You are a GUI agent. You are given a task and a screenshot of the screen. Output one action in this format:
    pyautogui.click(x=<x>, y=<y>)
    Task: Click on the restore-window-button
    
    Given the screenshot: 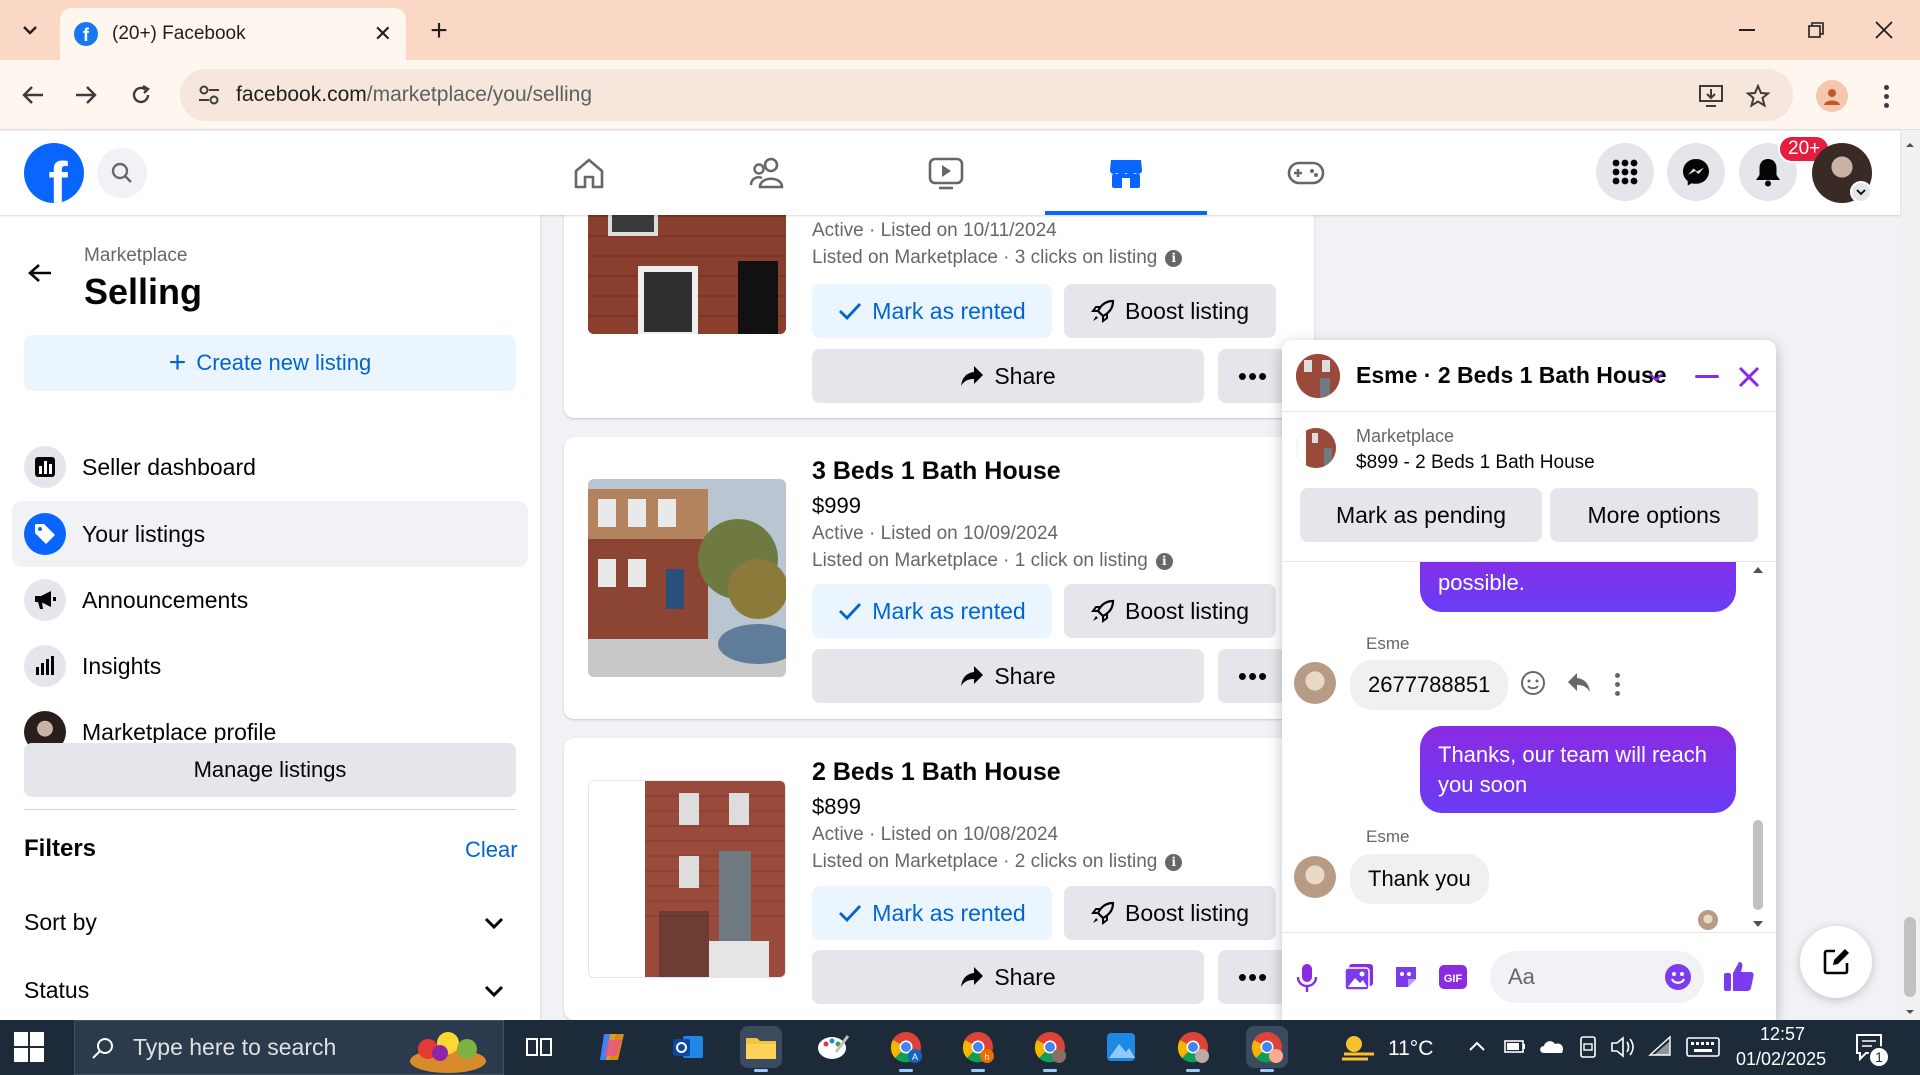 What is the action you would take?
    pyautogui.click(x=1816, y=30)
    